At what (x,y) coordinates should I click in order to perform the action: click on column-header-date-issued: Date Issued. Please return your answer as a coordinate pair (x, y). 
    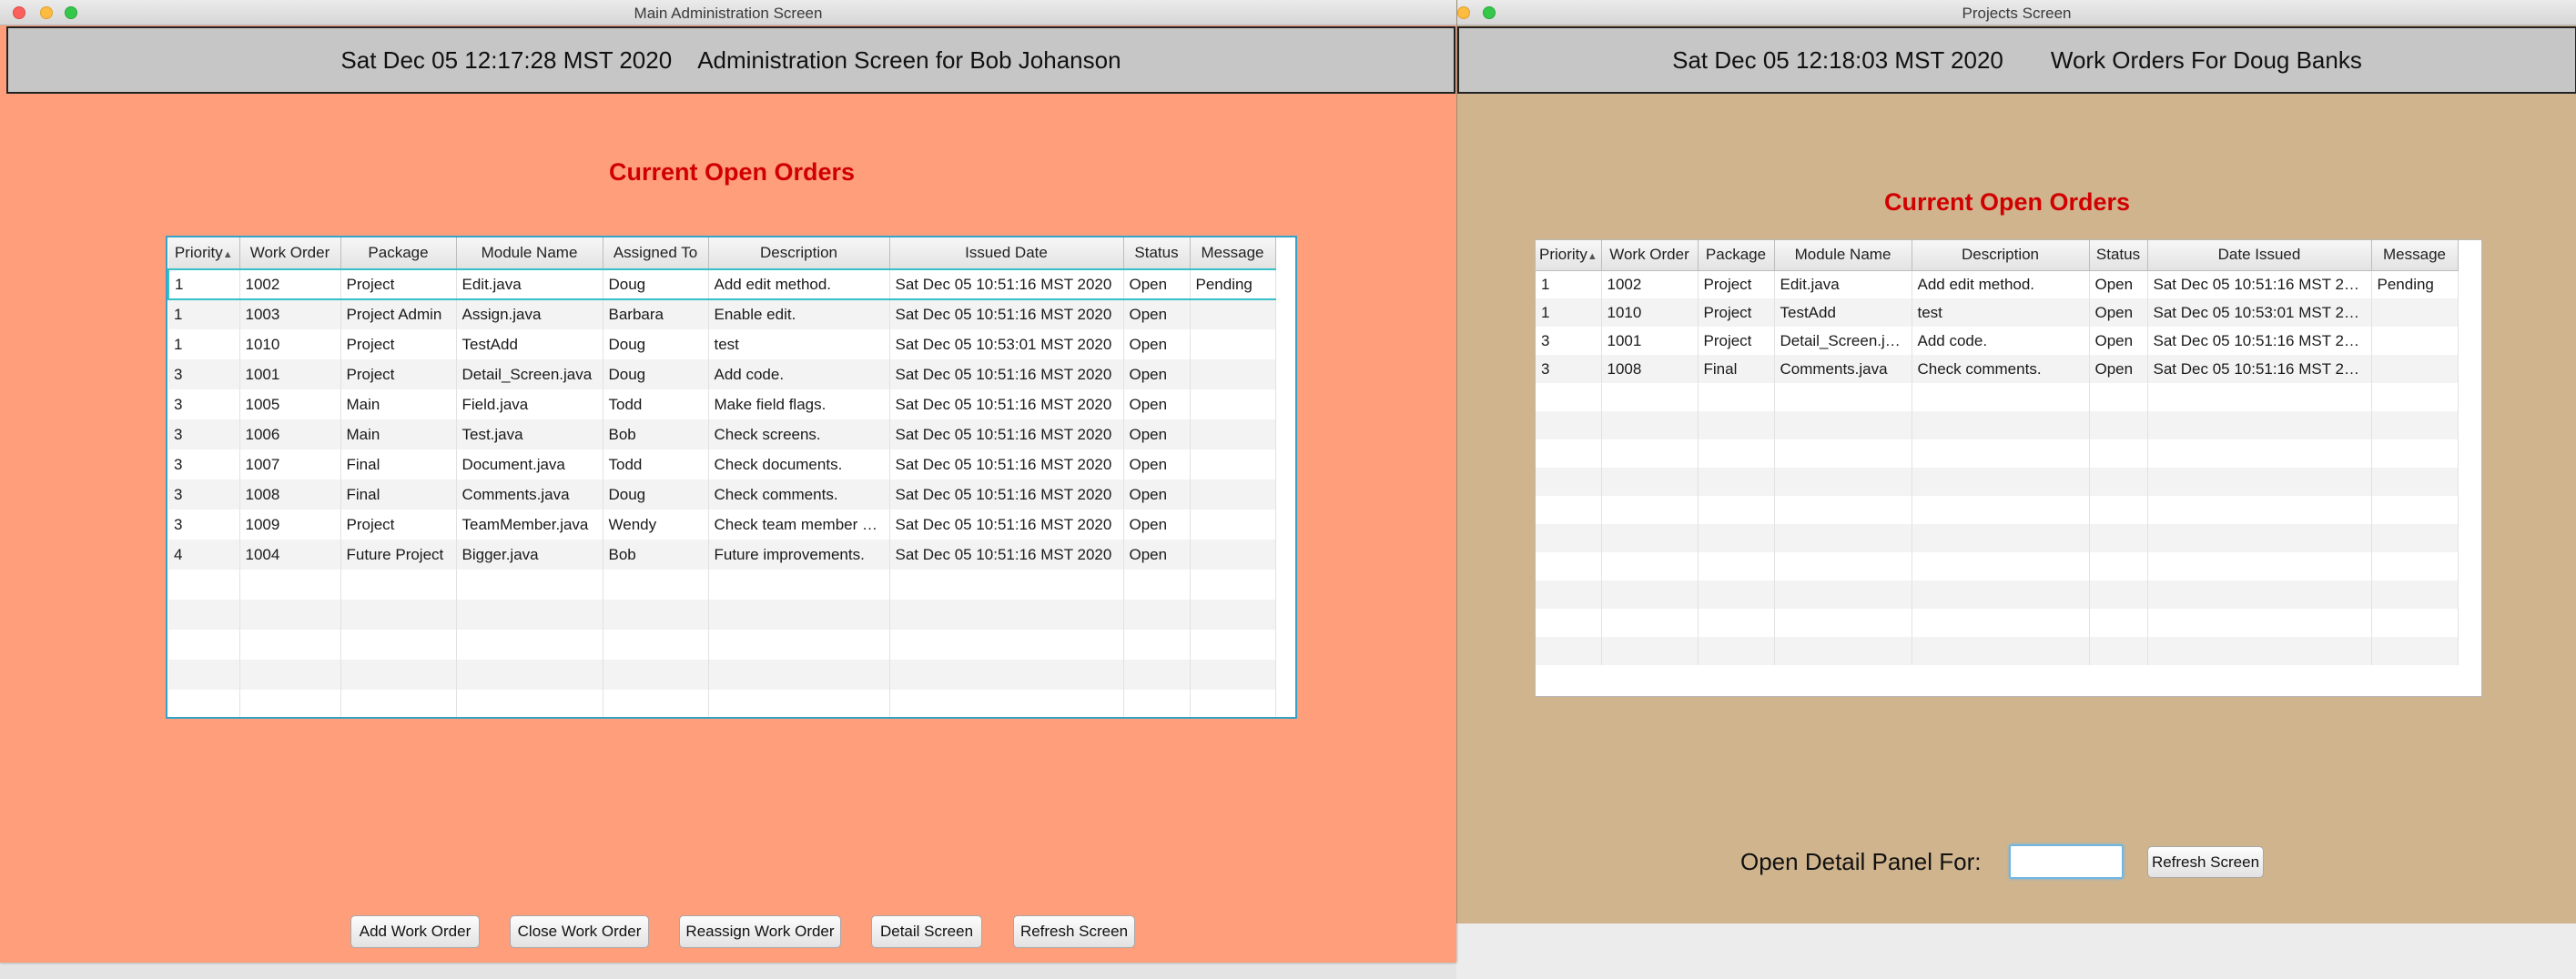
    Looking at the image, I should click on (2259, 255).